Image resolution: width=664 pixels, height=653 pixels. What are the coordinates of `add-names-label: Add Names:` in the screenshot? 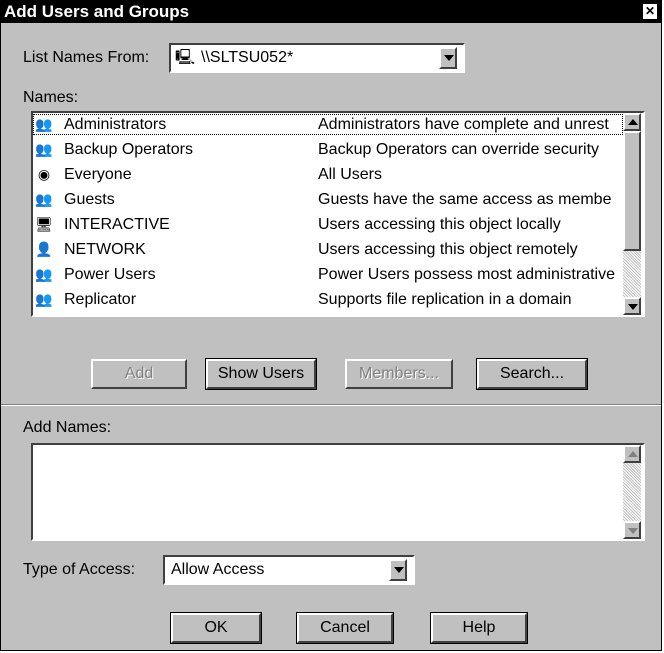 It's located at (67, 427).